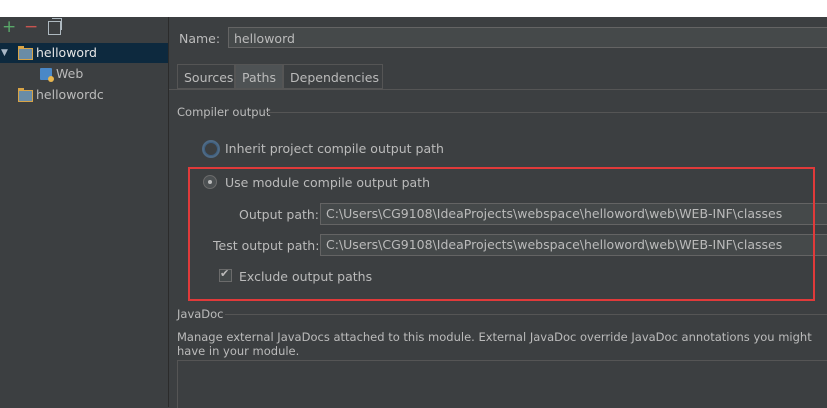 The height and width of the screenshot is (408, 827). What do you see at coordinates (259, 76) in the screenshot?
I see `tab-paths: Paths` at bounding box center [259, 76].